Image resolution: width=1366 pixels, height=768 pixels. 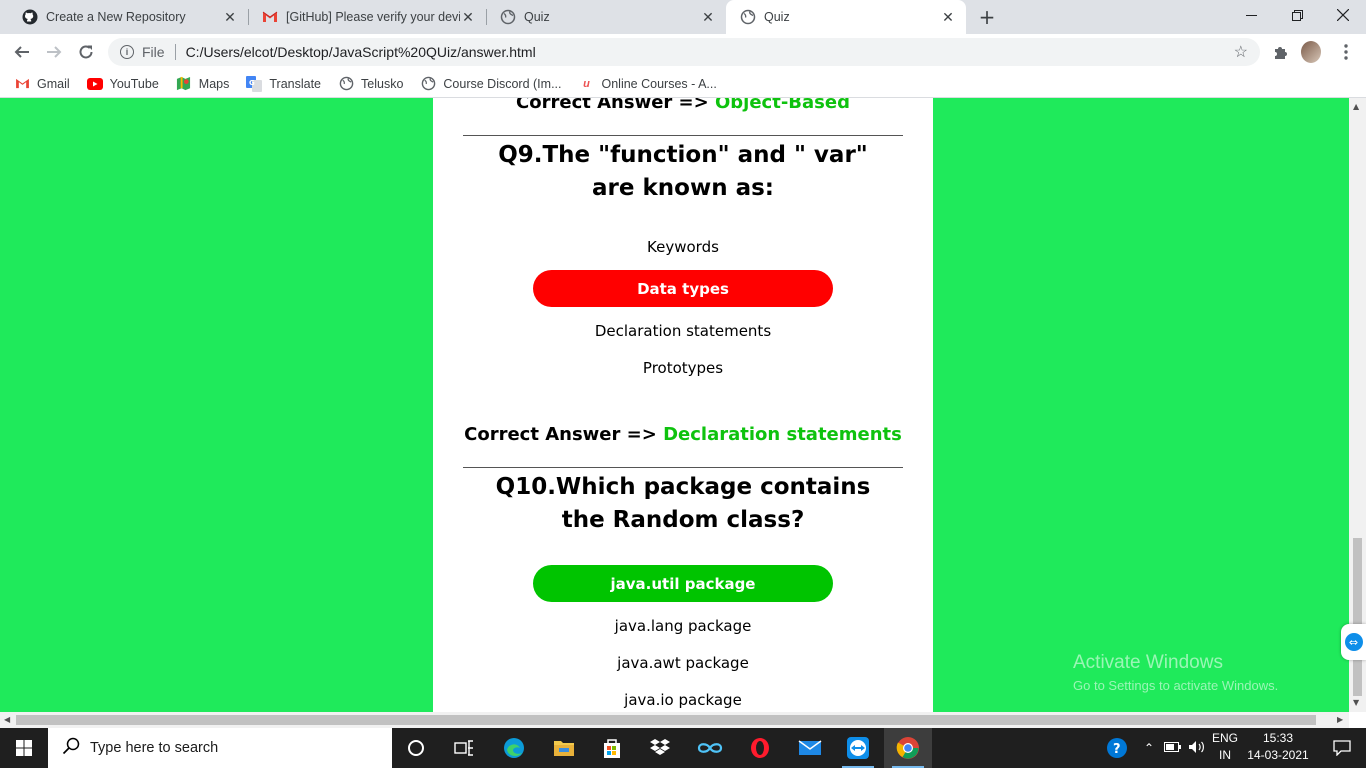 I want to click on file-explorer-app, so click(x=564, y=748).